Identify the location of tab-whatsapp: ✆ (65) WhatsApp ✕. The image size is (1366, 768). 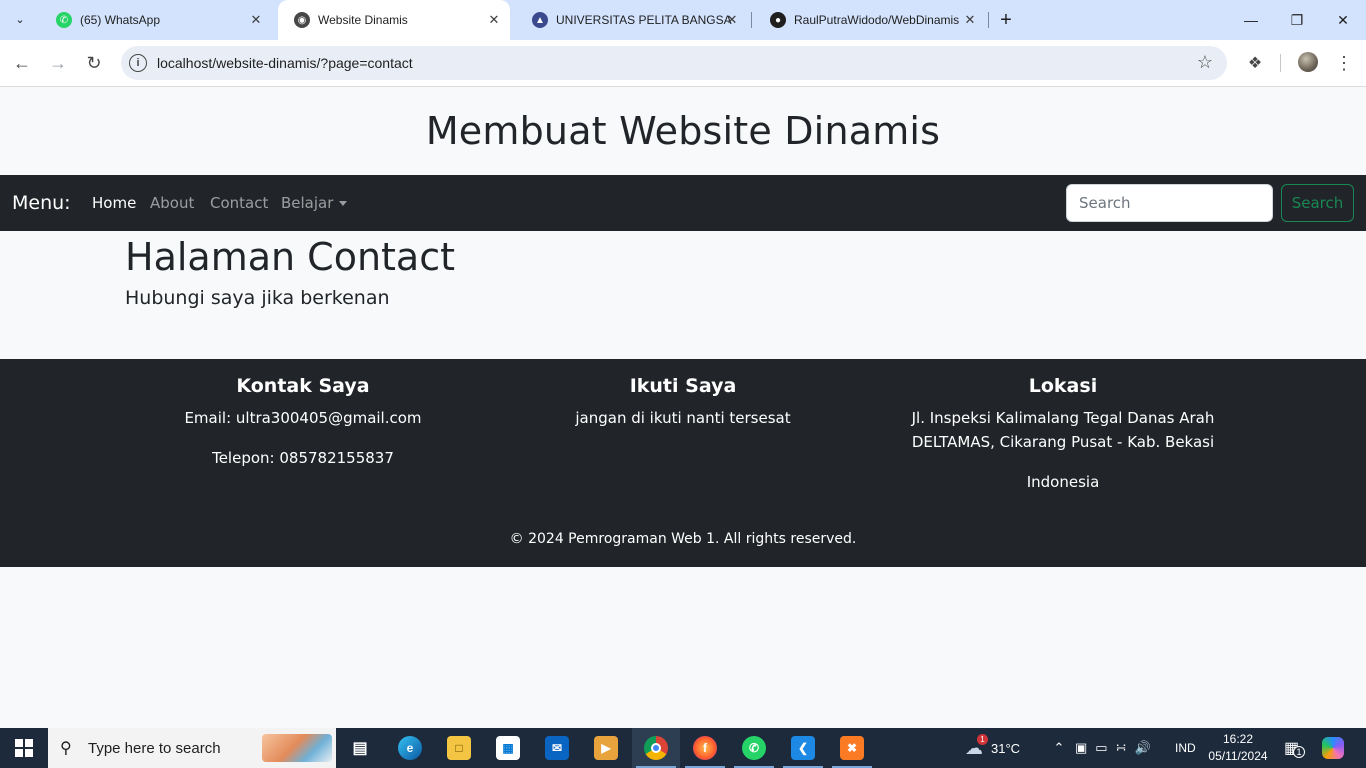
(156, 20).